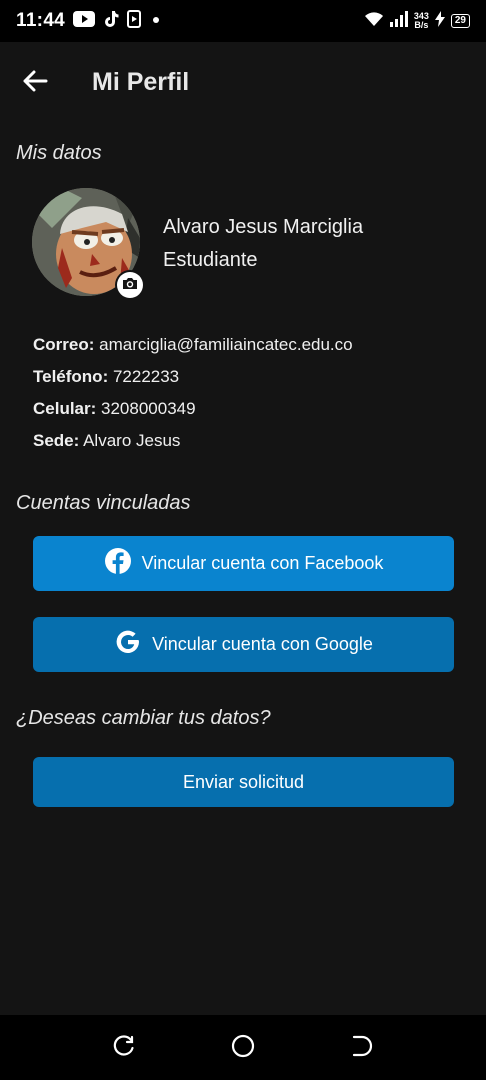 The width and height of the screenshot is (486, 1080). What do you see at coordinates (223, 344) in the screenshot?
I see `info-value: amarciglia@familiaincatec.edu.co` at bounding box center [223, 344].